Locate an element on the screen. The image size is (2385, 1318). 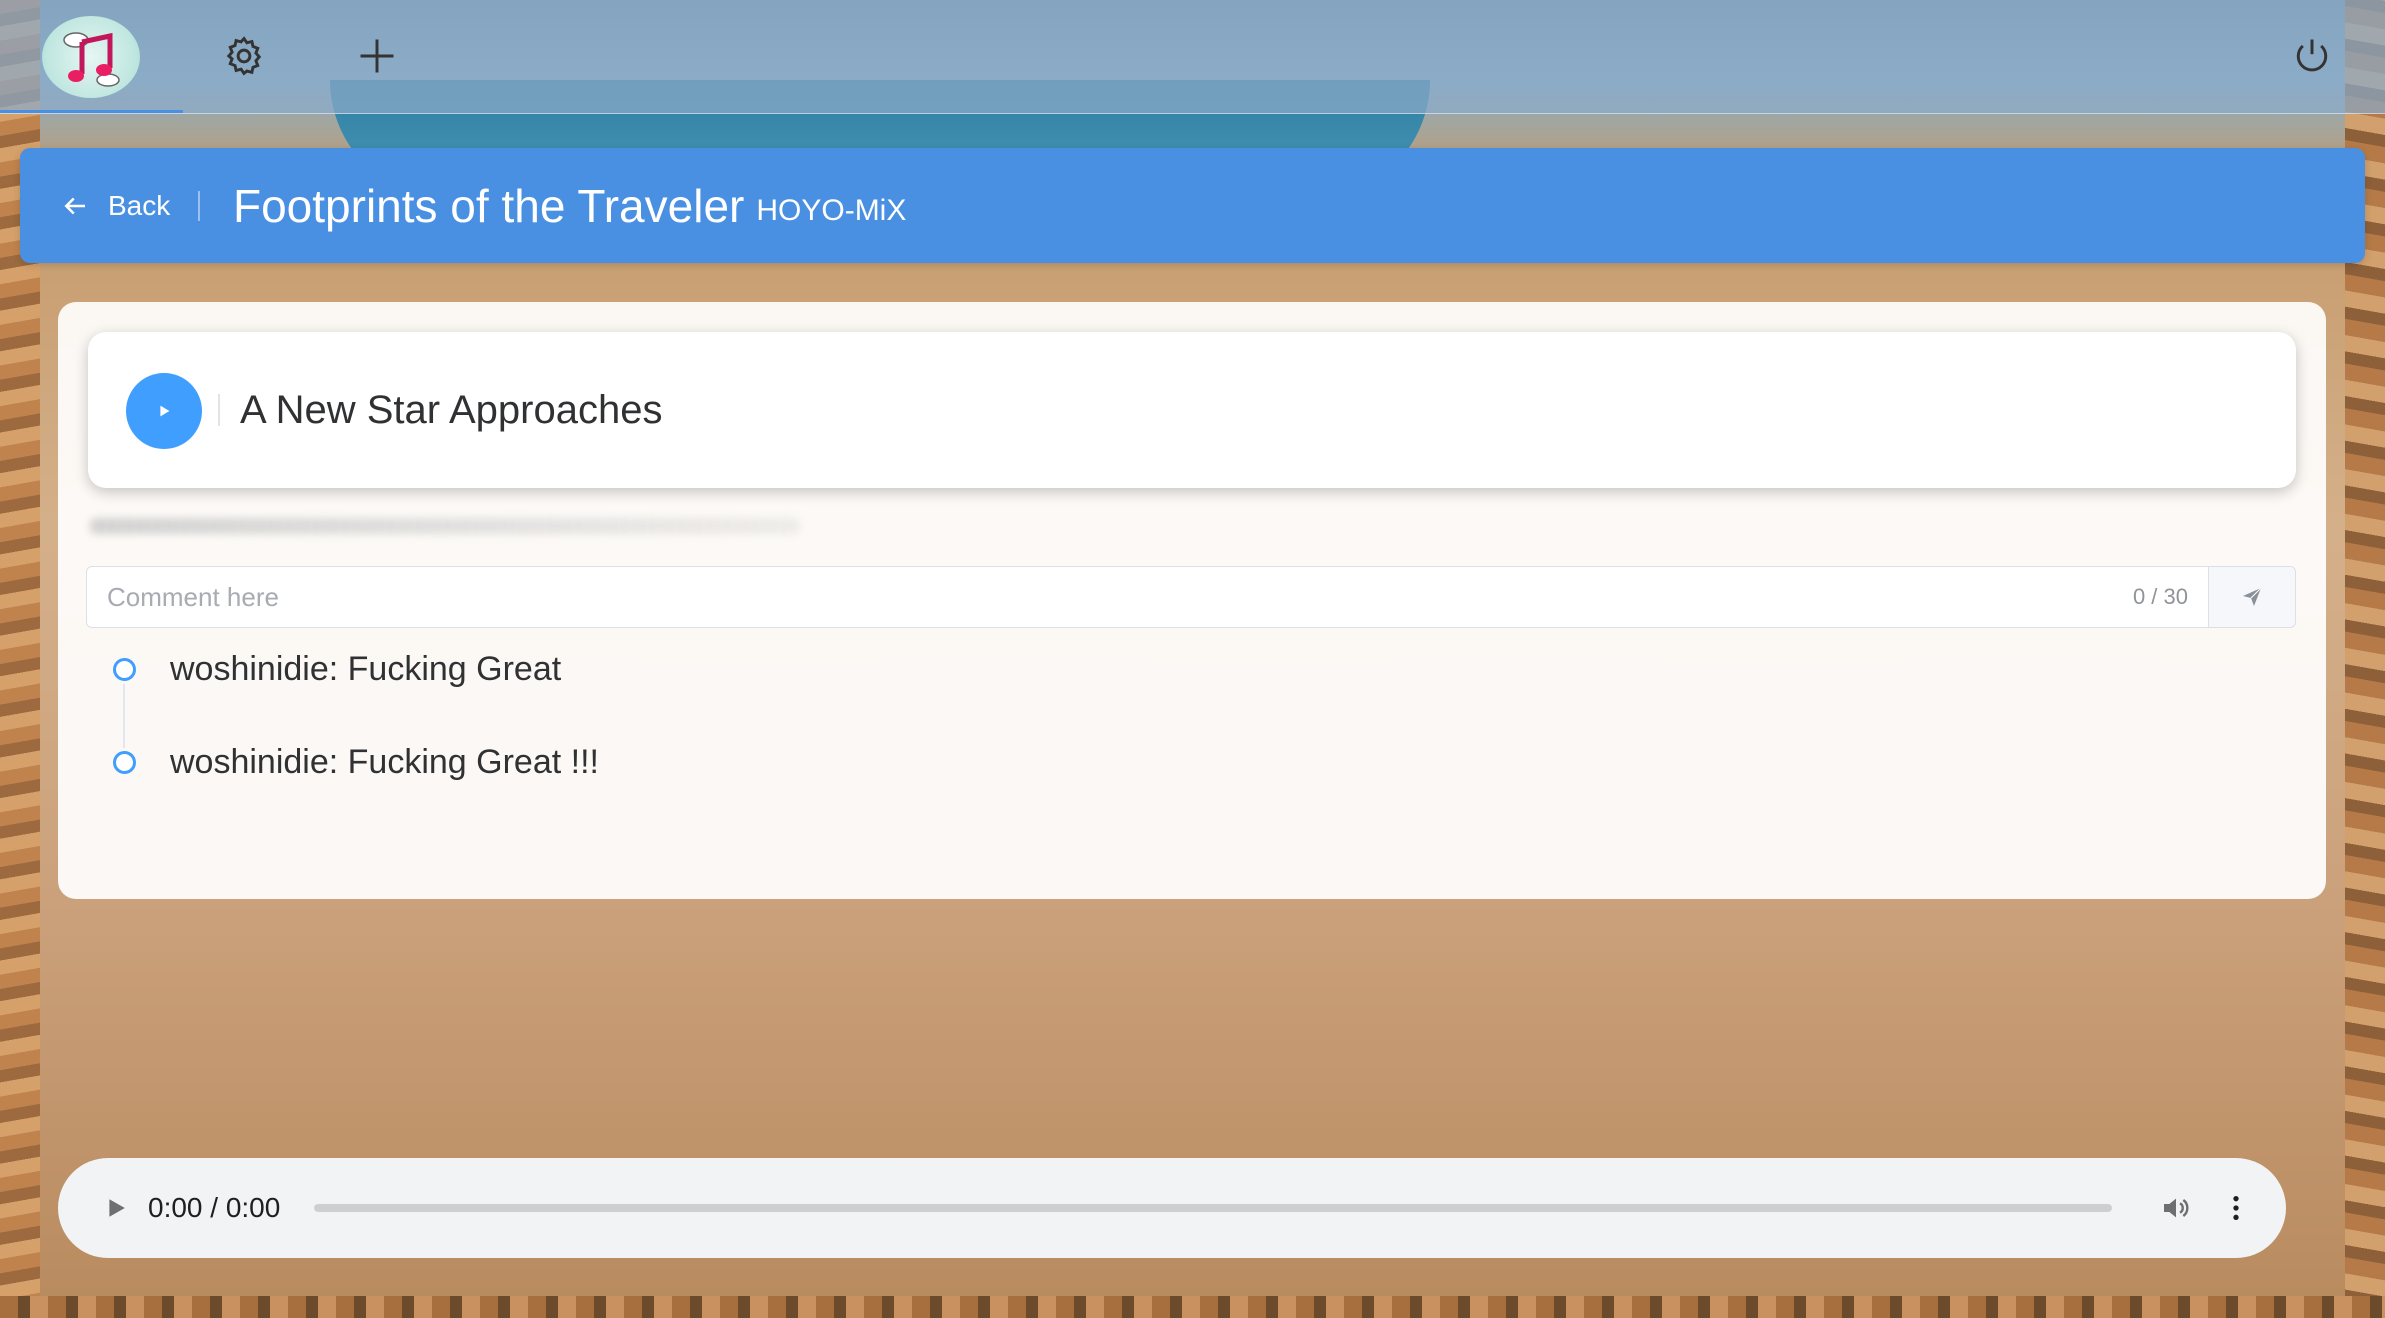
audio-play-button is located at coordinates (116, 1208).